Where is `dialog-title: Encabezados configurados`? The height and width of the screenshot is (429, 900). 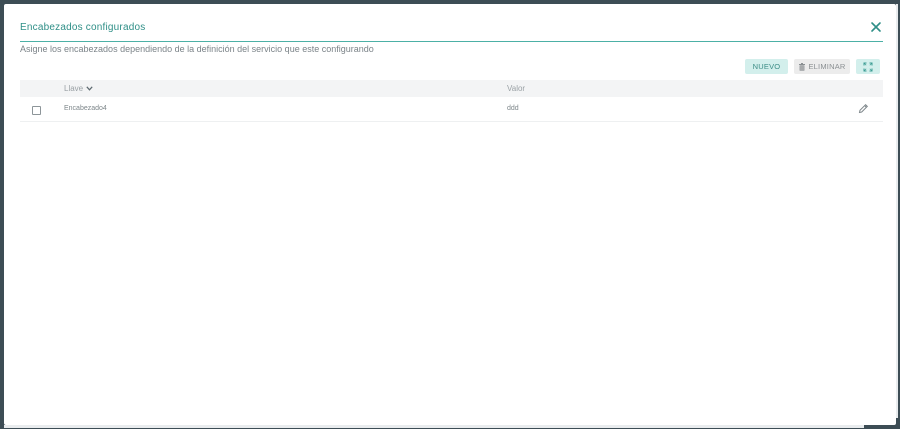
dialog-title: Encabezados configurados is located at coordinates (83, 27).